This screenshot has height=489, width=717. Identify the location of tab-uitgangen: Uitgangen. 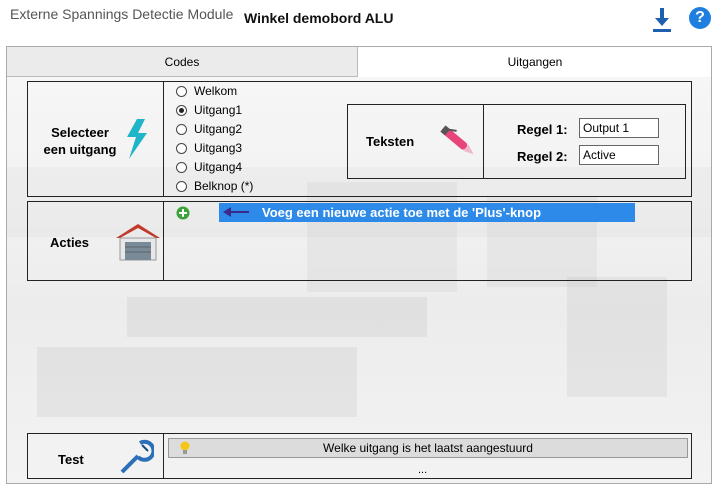
(534, 62).